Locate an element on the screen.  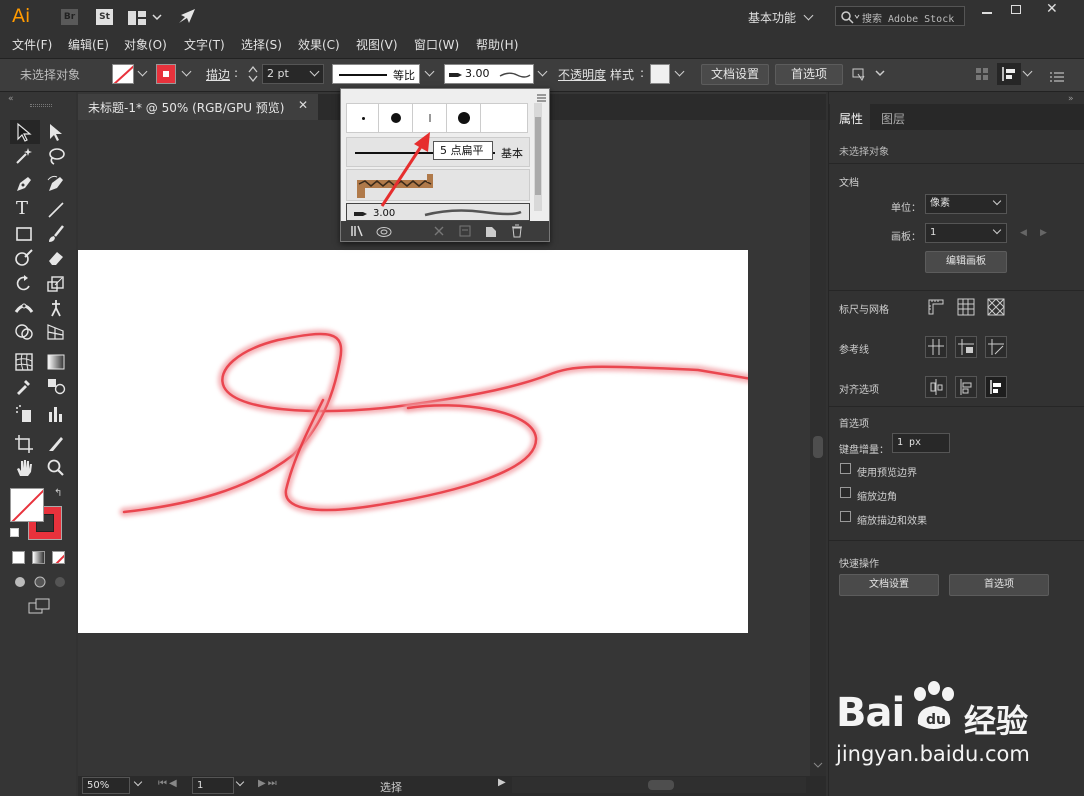
menu-select: 选择(S) is located at coordinates (261, 44).